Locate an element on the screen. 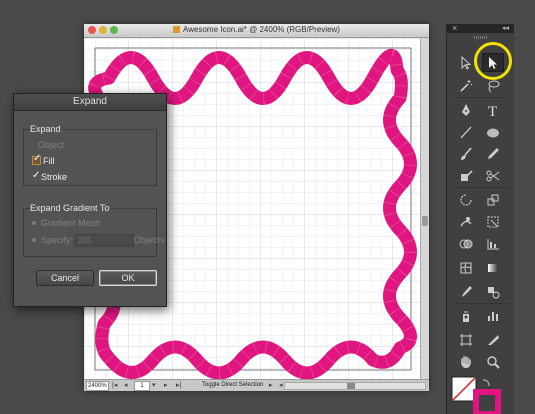 The width and height of the screenshot is (535, 414). specify-option: Specify: is located at coordinates (52, 240).